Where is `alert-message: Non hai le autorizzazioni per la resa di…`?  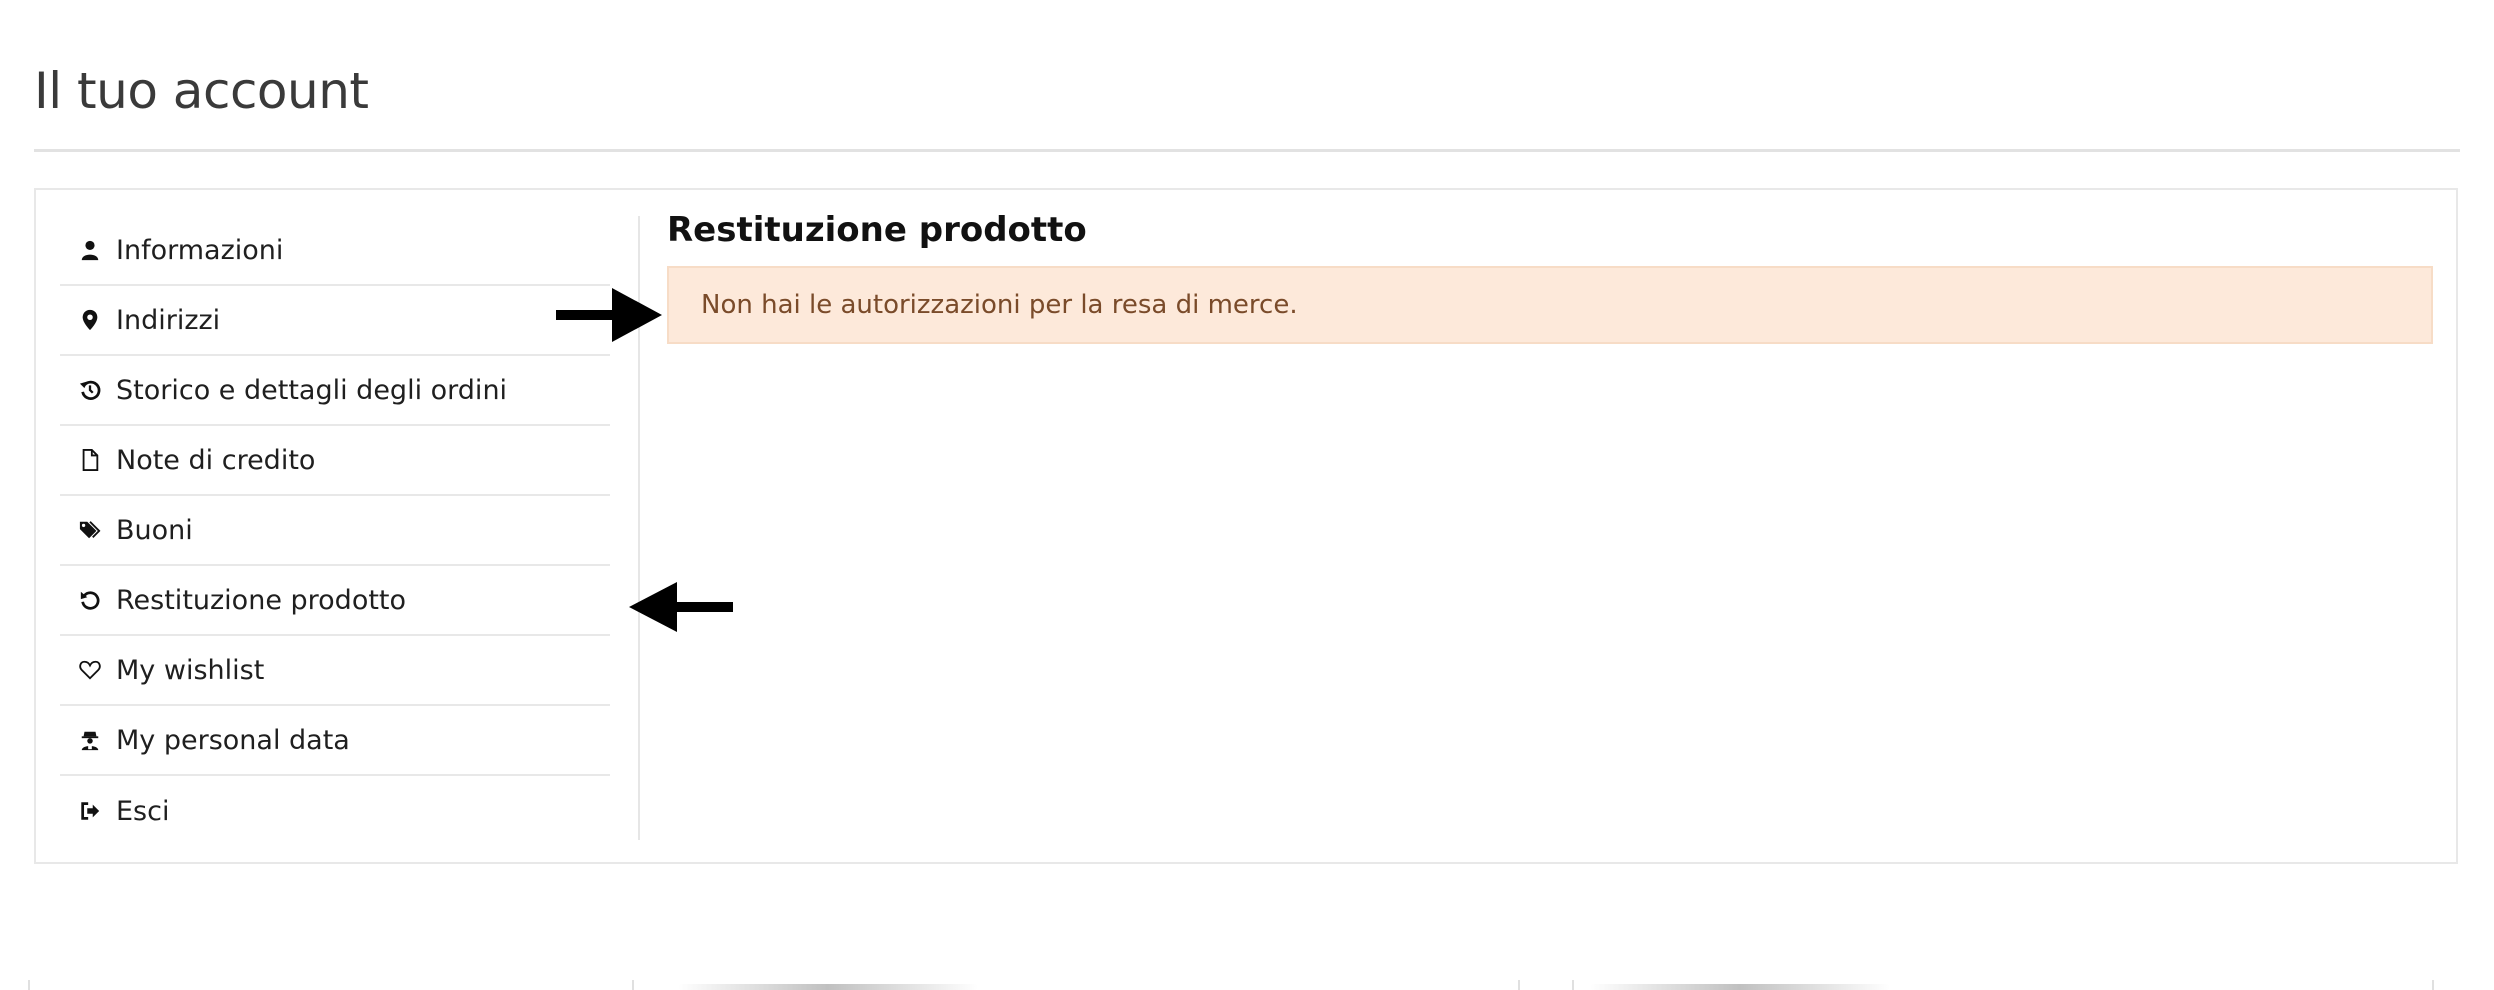
alert-message: Non hai le autorizzazioni per la resa di… is located at coordinates (999, 305).